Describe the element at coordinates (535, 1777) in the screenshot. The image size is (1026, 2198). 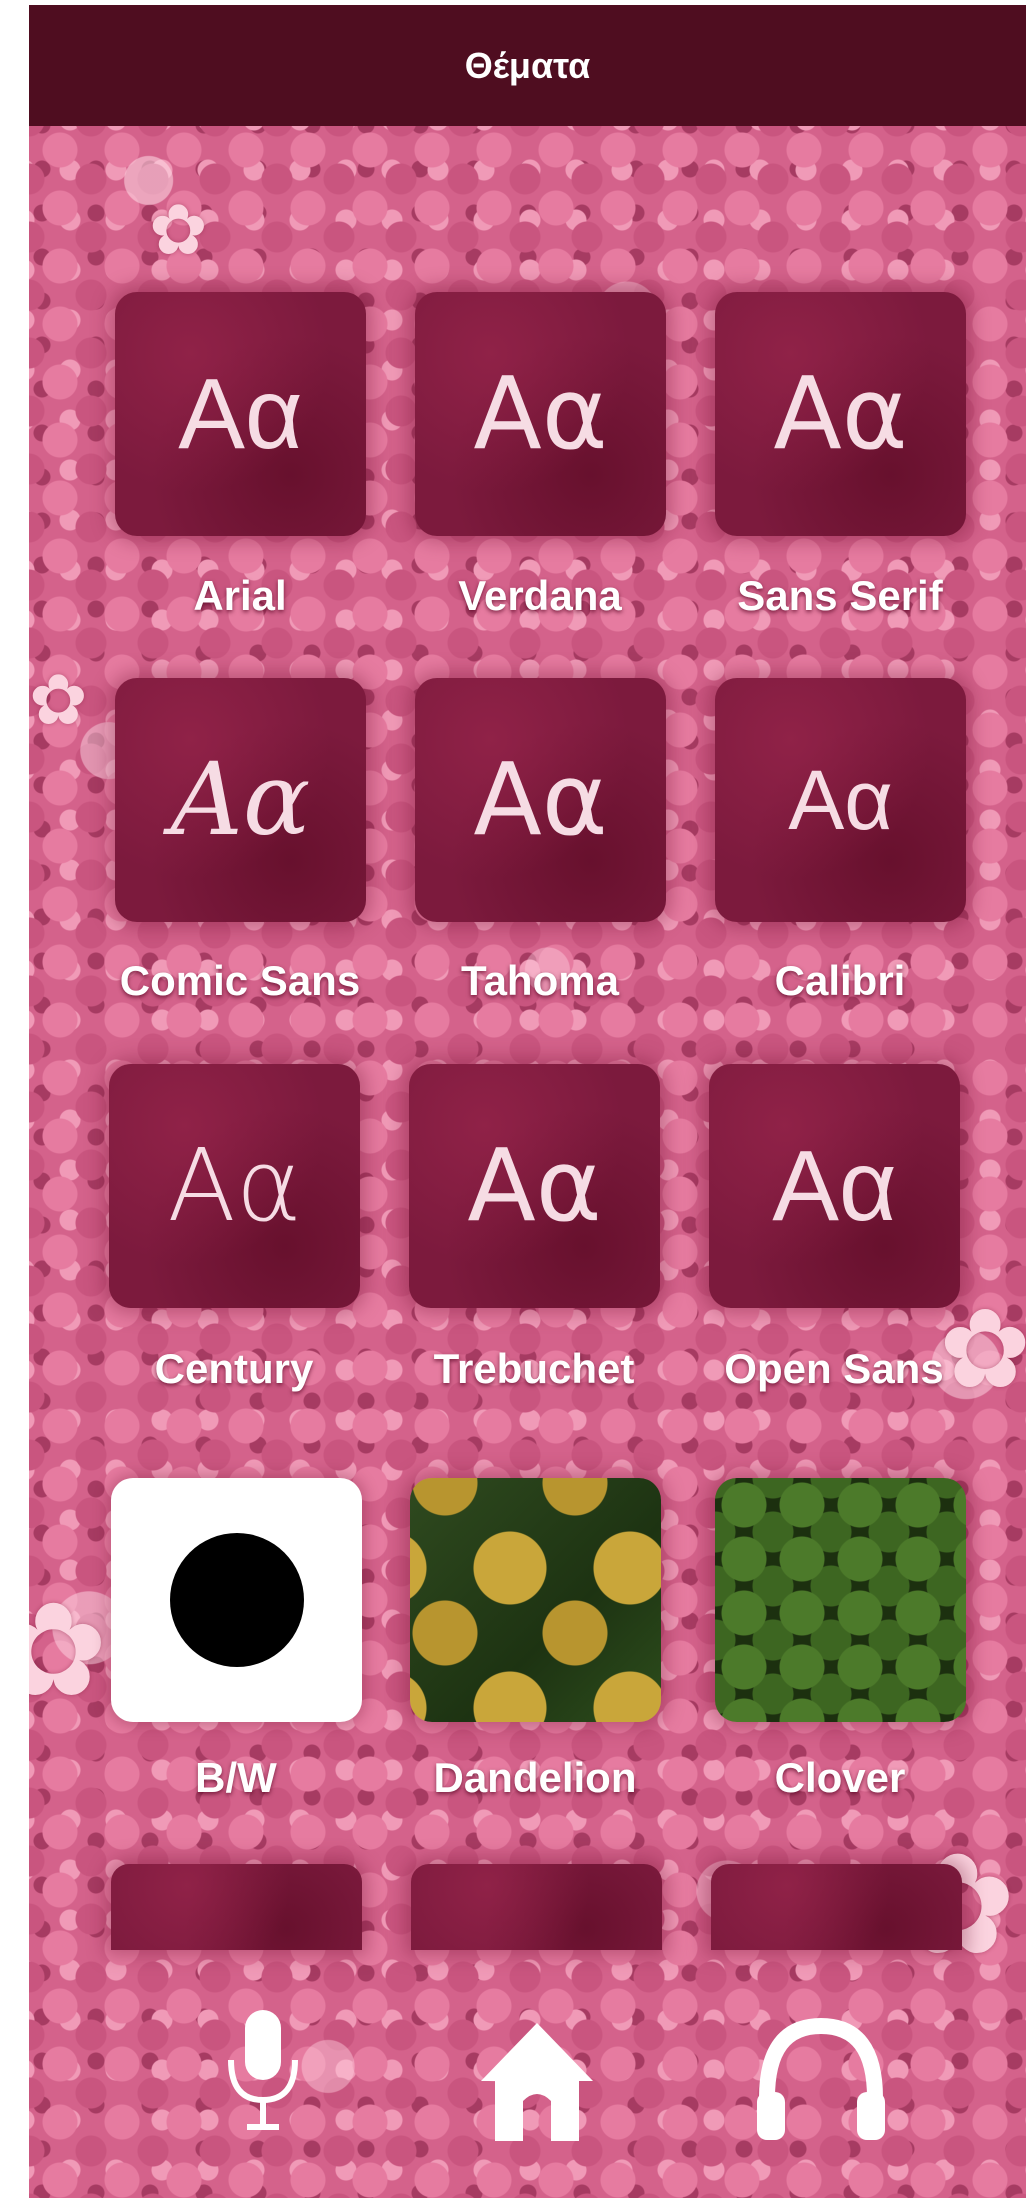
I see `theme-label-dandelion: Dandelion` at that location.